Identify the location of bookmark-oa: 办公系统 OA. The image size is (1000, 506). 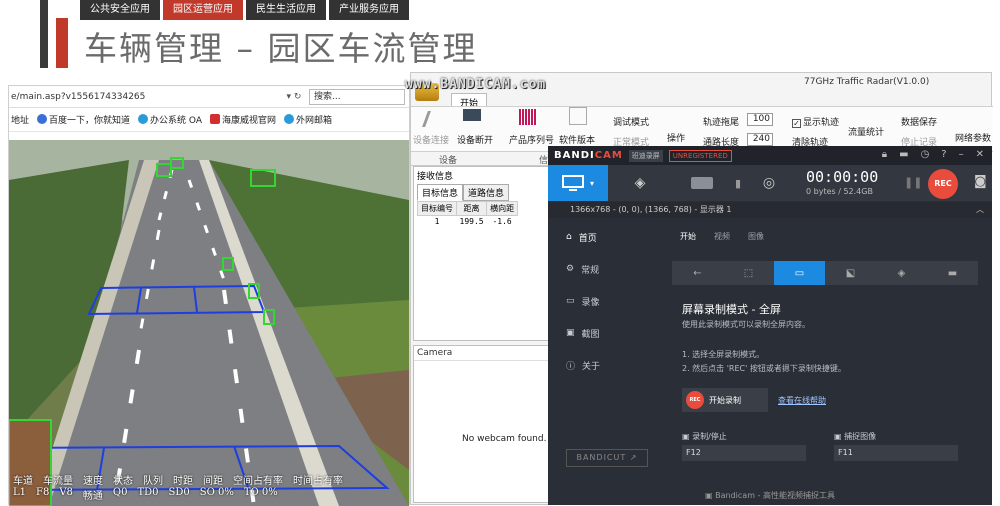
(170, 119).